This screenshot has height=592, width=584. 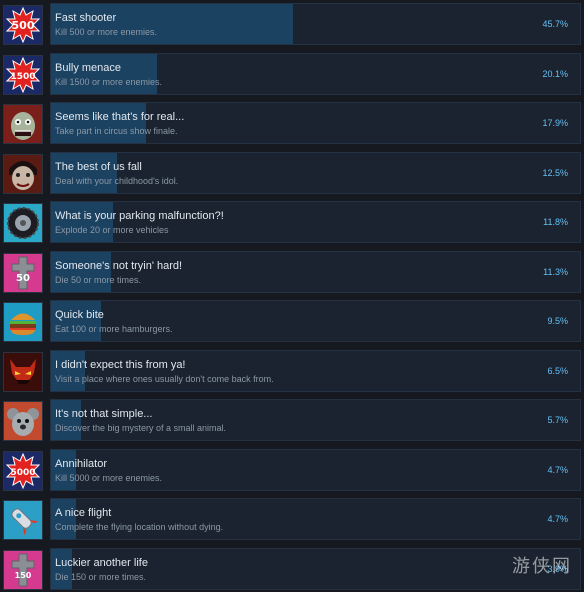 I want to click on achievement-description: Die 50 or more times., so click(x=98, y=280).